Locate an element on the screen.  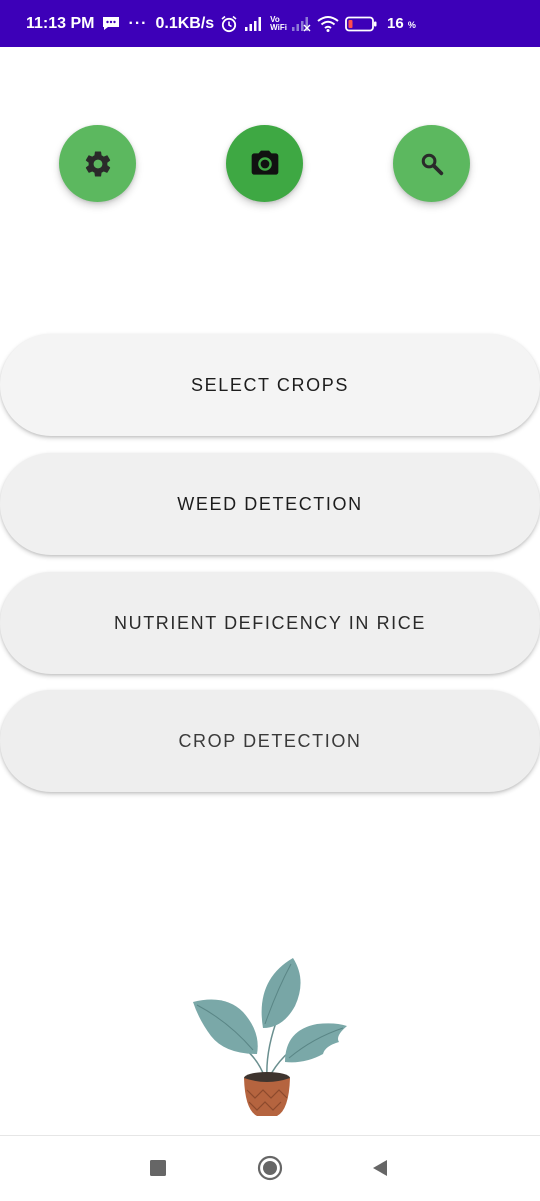
message-icon is located at coordinates (111, 23).